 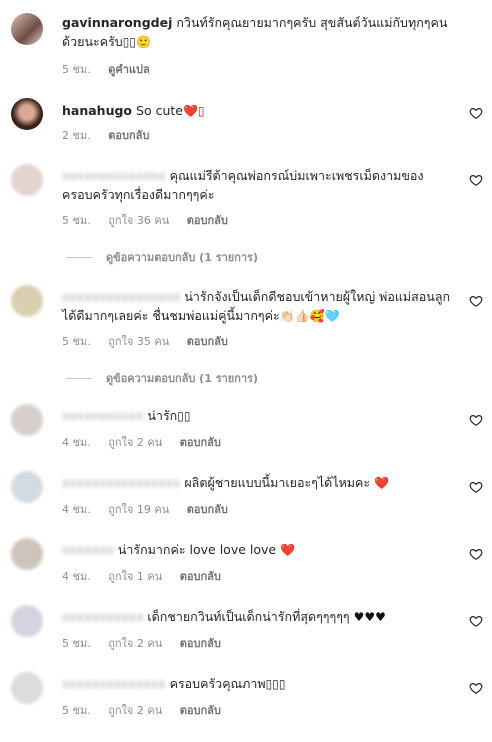 I want to click on comment-time: 2 ชม., so click(x=76, y=135).